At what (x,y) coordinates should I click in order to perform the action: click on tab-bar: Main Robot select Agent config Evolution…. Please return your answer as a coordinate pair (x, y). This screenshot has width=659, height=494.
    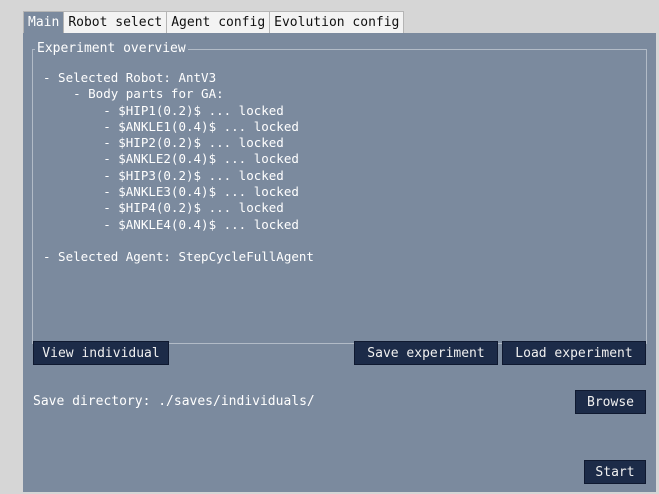
    Looking at the image, I should click on (214, 22).